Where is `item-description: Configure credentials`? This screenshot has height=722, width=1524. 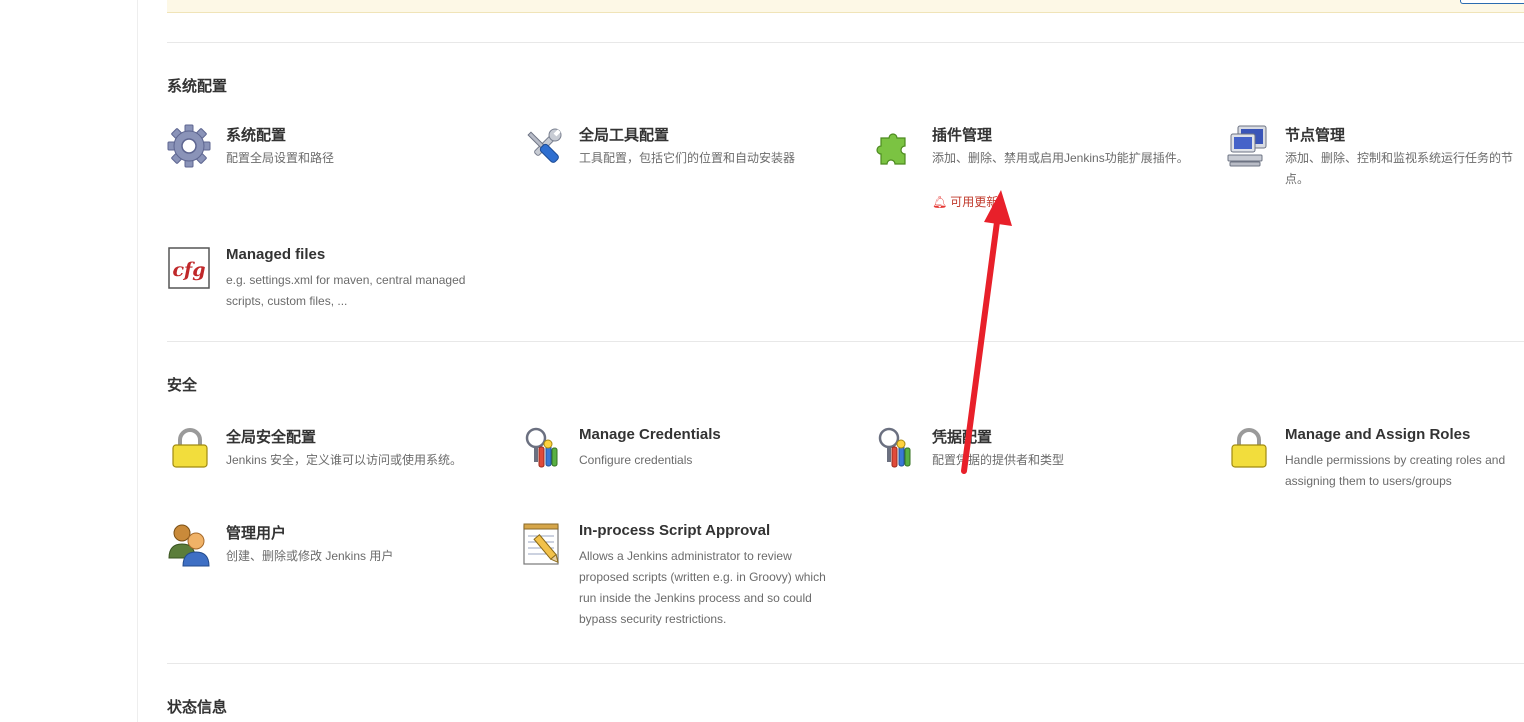 item-description: Configure credentials is located at coordinates (636, 460).